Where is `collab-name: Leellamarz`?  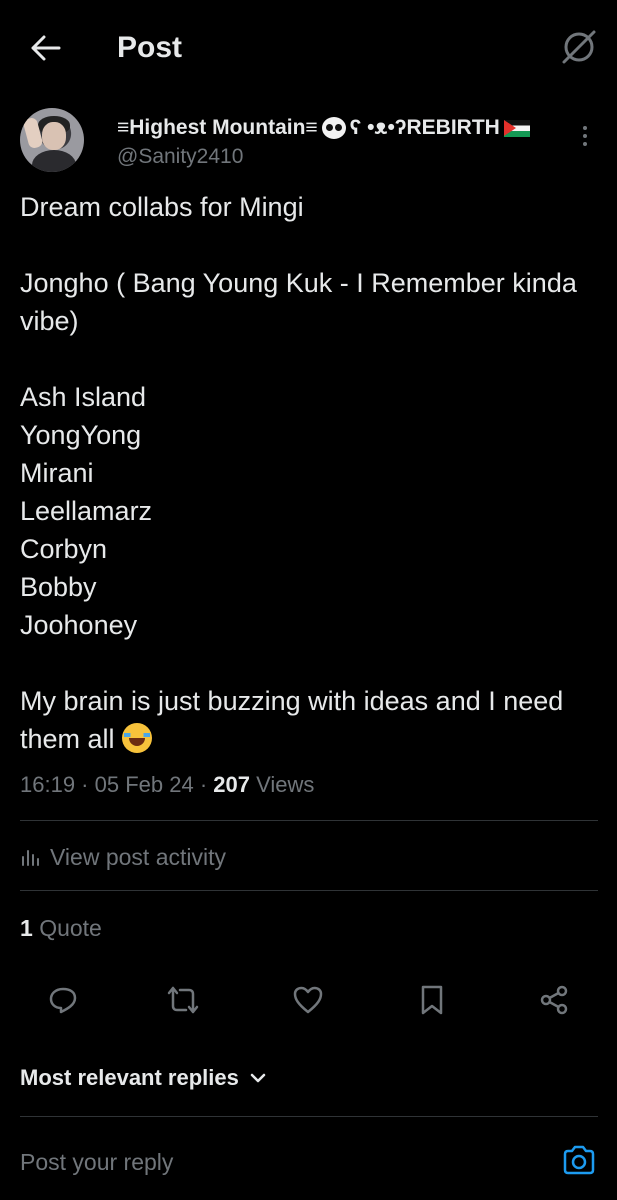 collab-name: Leellamarz is located at coordinates (86, 511).